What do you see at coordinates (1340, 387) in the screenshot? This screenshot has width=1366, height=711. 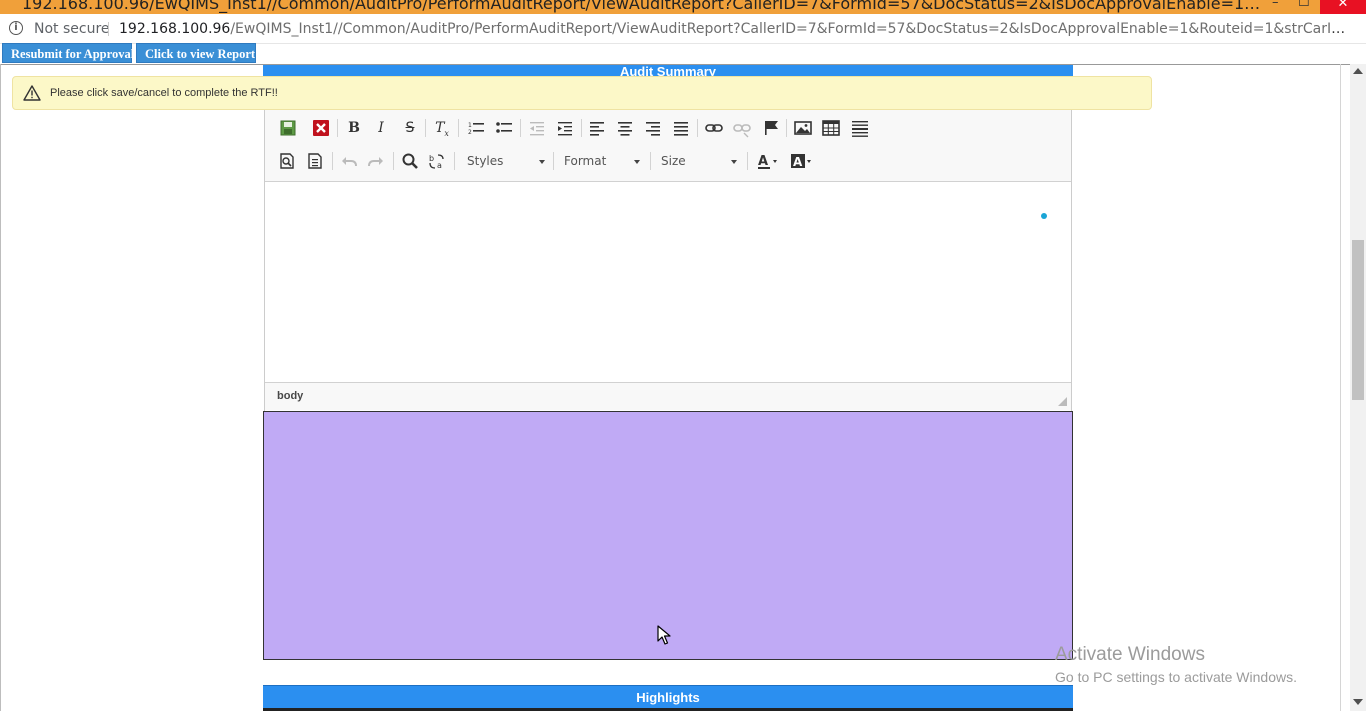 I see `content-right-border` at bounding box center [1340, 387].